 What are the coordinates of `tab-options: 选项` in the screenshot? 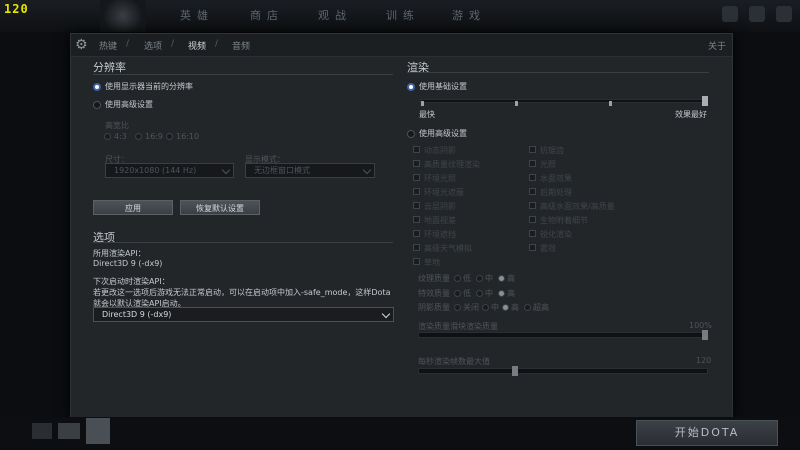 It's located at (153, 45).